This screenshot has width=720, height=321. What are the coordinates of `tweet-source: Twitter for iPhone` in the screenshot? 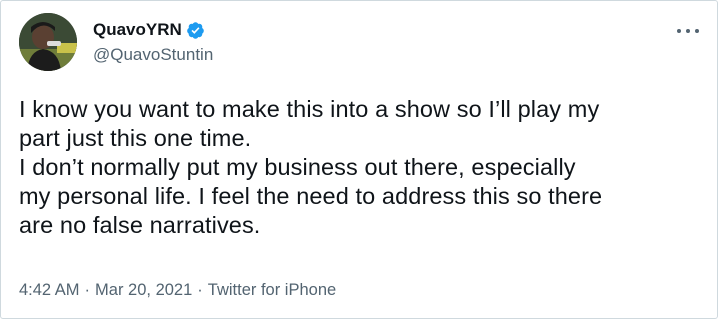 It's located at (272, 290).